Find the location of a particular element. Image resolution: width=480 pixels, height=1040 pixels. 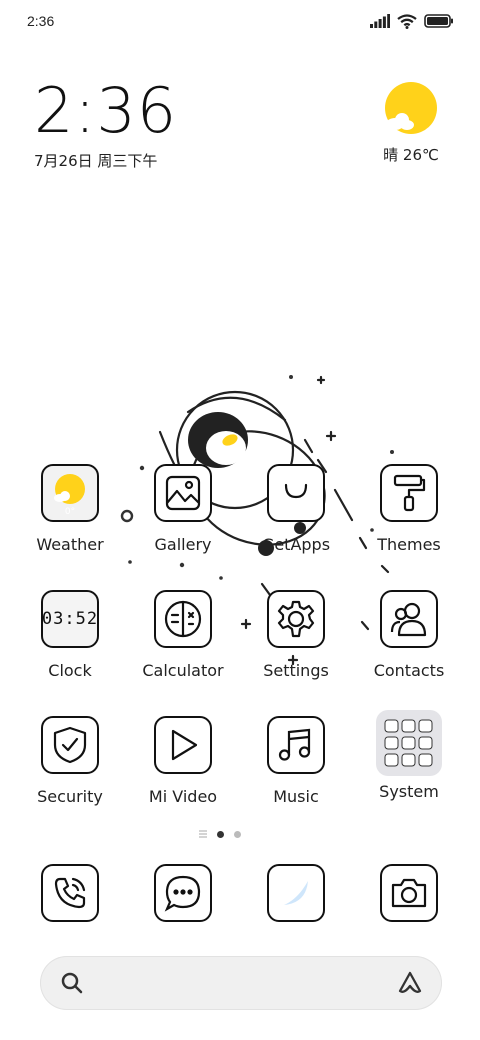

phone-icon is located at coordinates (70, 893).